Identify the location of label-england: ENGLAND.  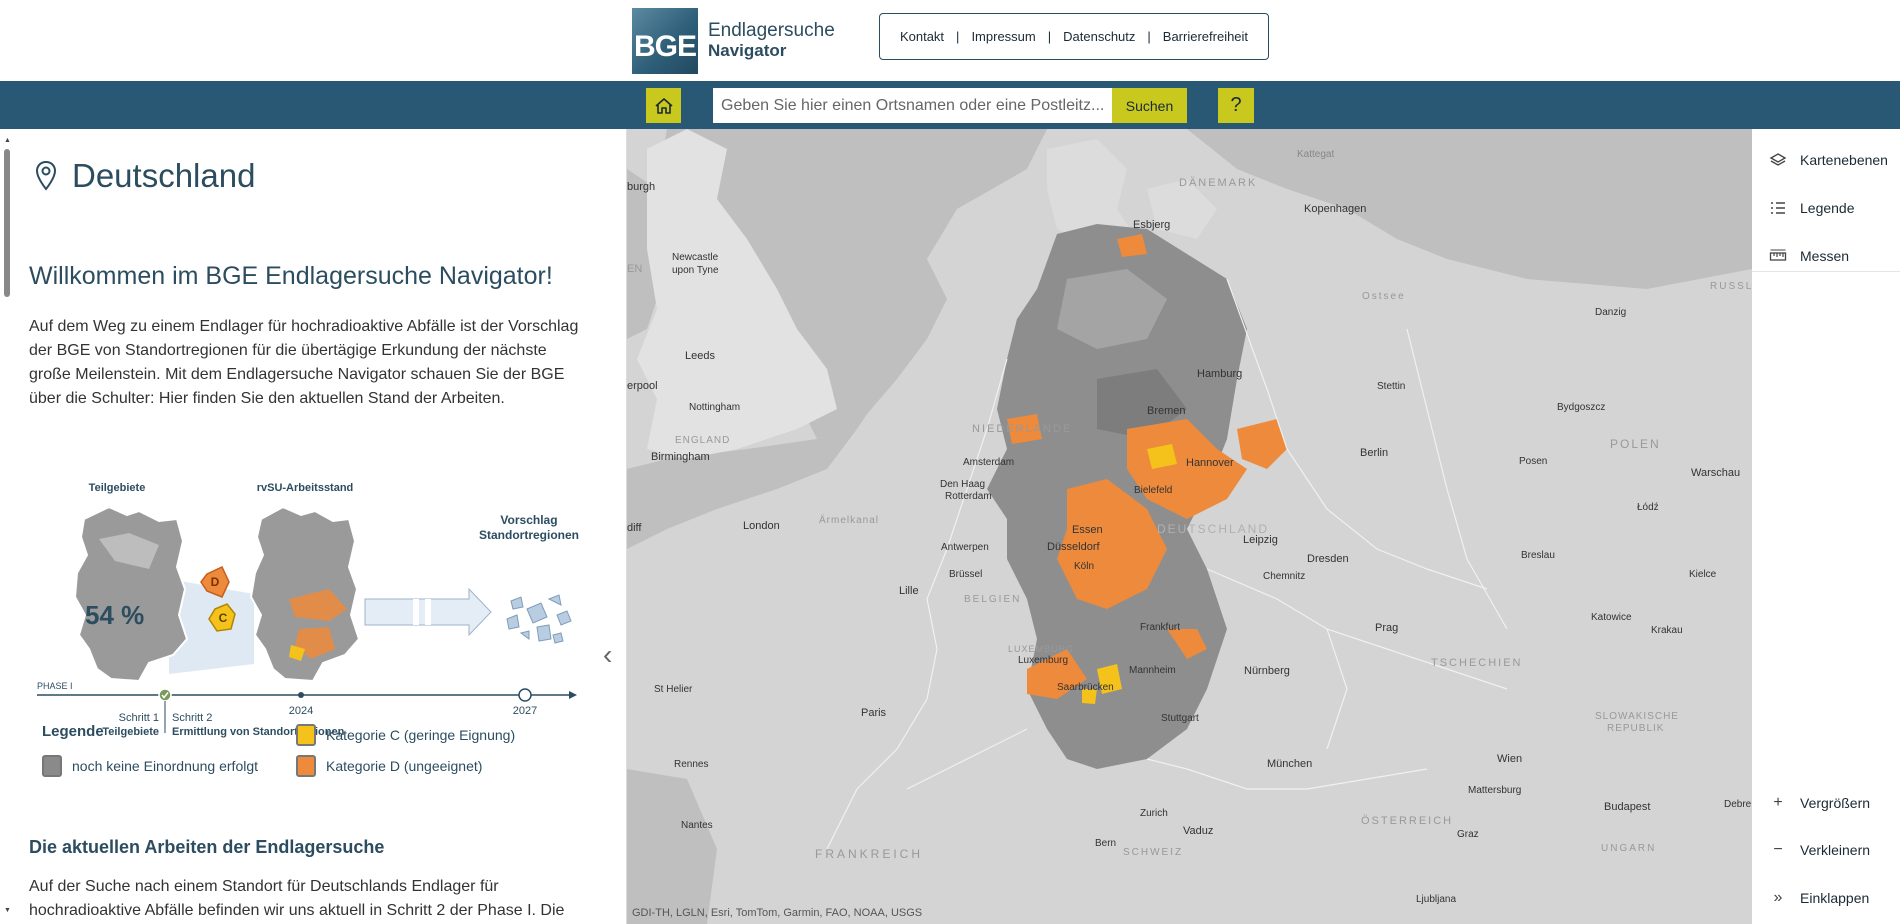
(703, 440).